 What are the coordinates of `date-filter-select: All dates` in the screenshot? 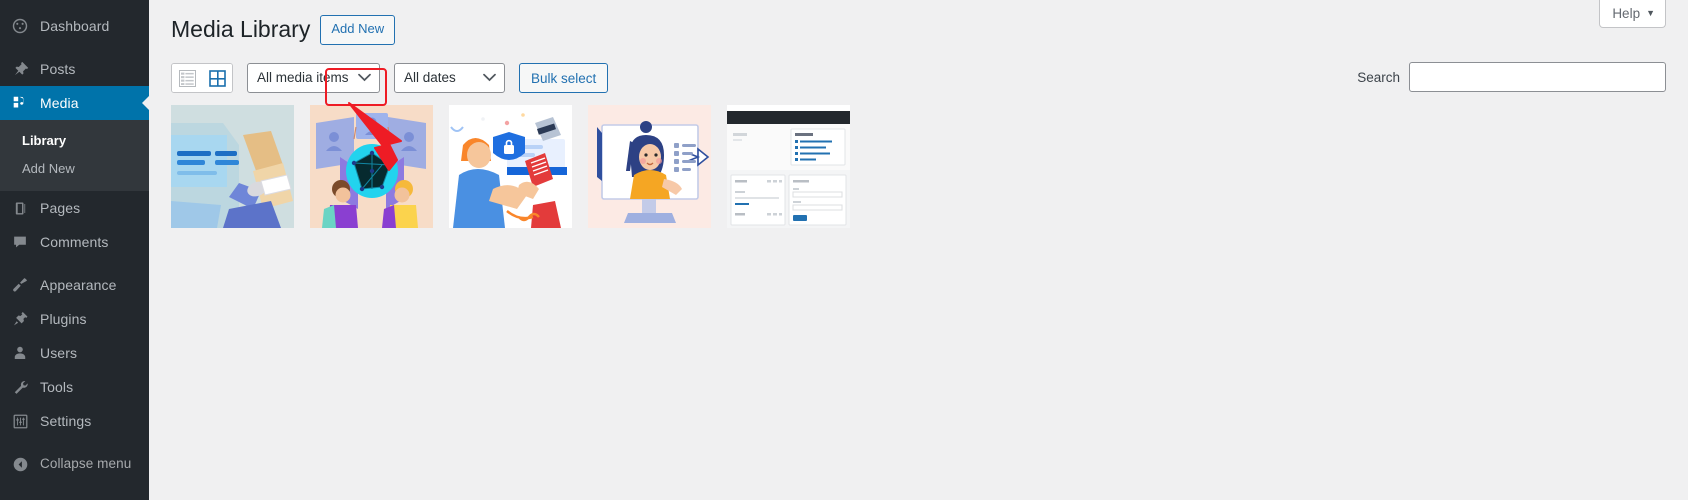 It's located at (449, 78).